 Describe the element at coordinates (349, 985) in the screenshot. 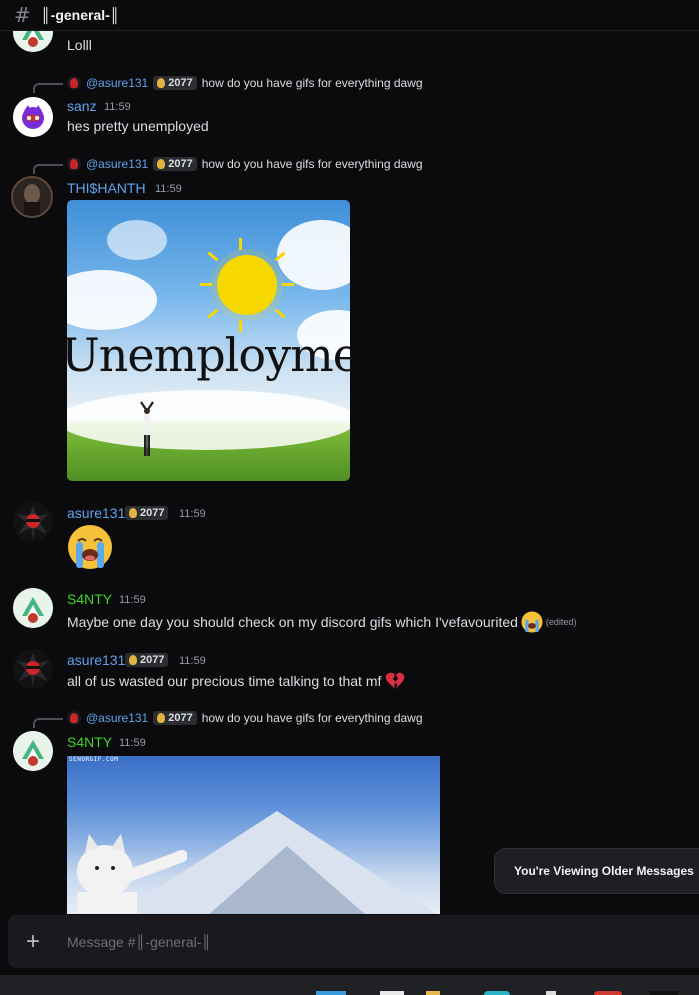

I see `taskbar` at that location.